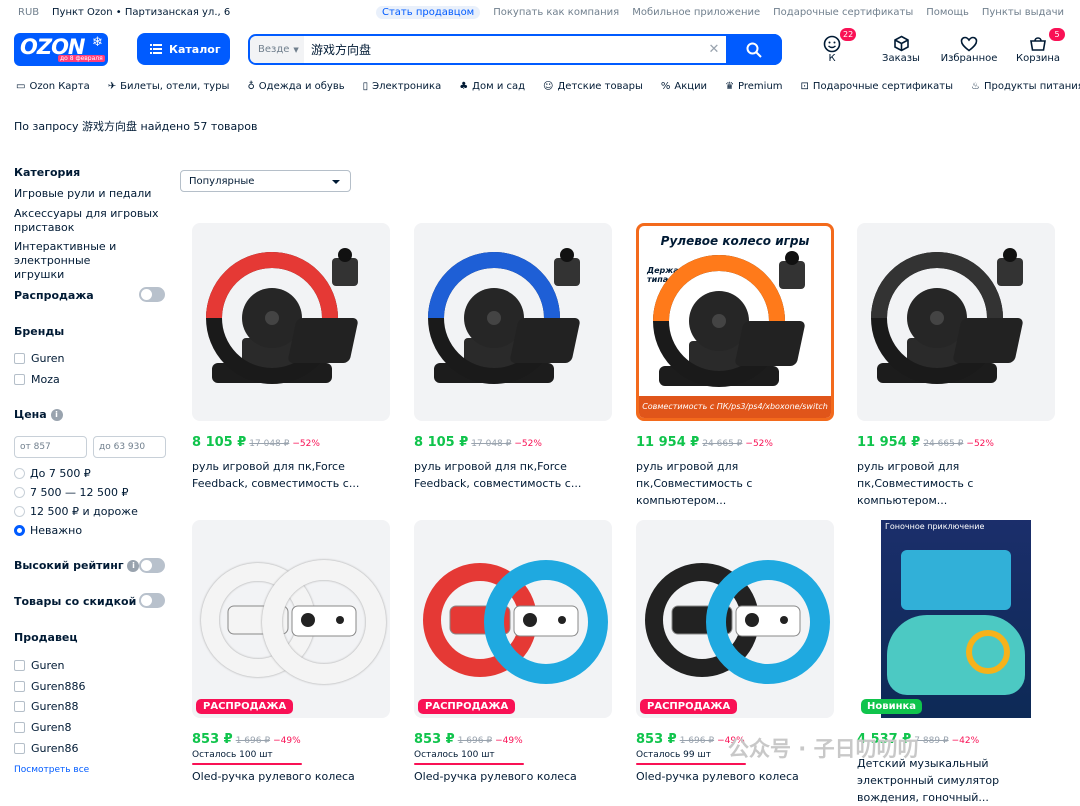 The width and height of the screenshot is (1080, 806). I want to click on notification-badge: 22, so click(848, 34).